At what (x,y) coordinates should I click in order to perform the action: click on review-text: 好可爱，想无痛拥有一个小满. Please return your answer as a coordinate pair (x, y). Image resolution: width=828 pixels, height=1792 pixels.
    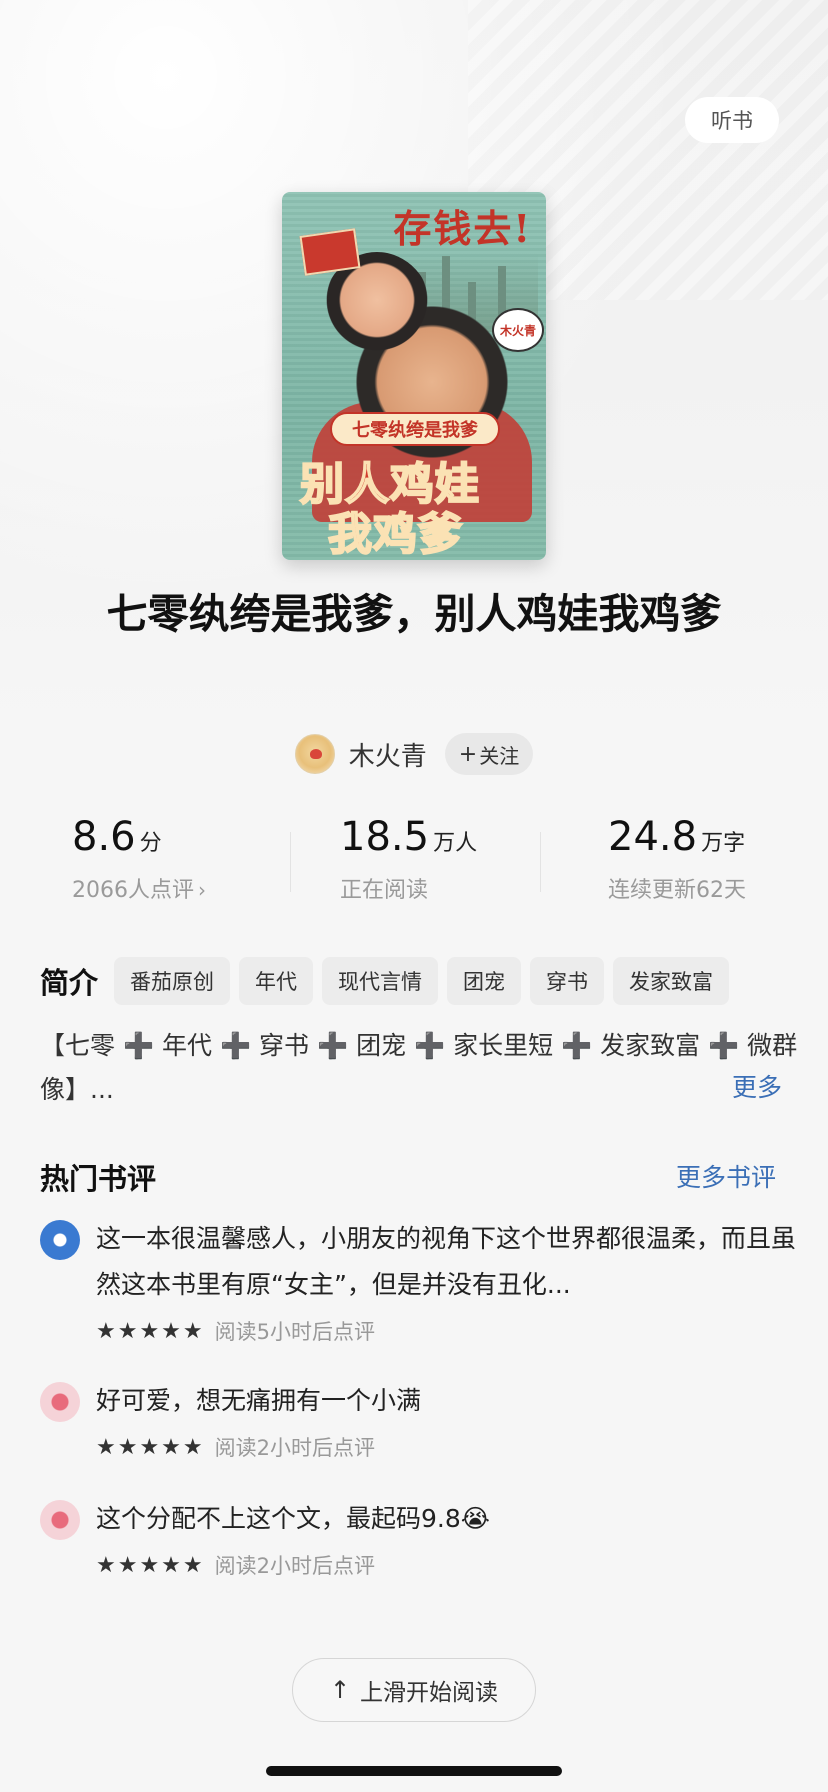
    Looking at the image, I should click on (259, 1400).